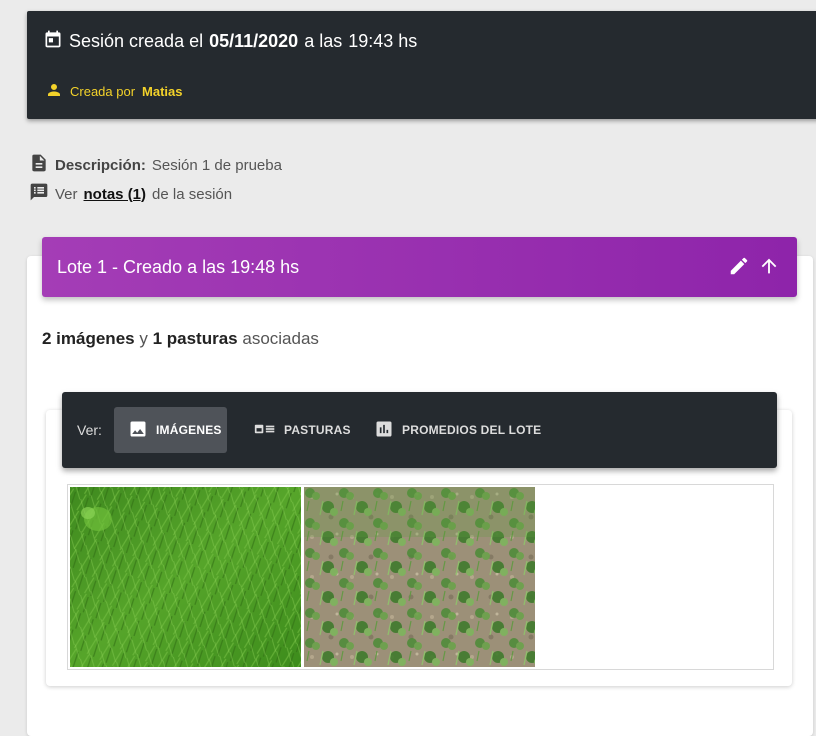 This screenshot has height=736, width=816. I want to click on notes-prefix: Ver, so click(66, 194).